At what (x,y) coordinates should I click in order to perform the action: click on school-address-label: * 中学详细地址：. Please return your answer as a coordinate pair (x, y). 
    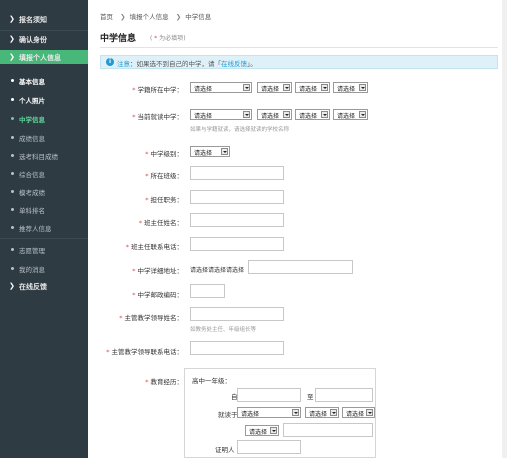
    Looking at the image, I should click on (157, 270).